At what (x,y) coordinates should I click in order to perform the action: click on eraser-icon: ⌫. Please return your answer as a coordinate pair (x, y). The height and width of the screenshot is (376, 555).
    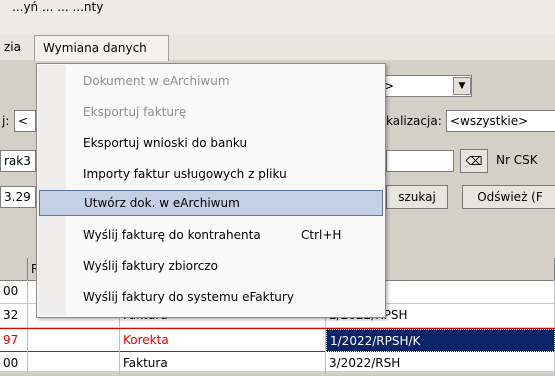
    Looking at the image, I should click on (474, 161).